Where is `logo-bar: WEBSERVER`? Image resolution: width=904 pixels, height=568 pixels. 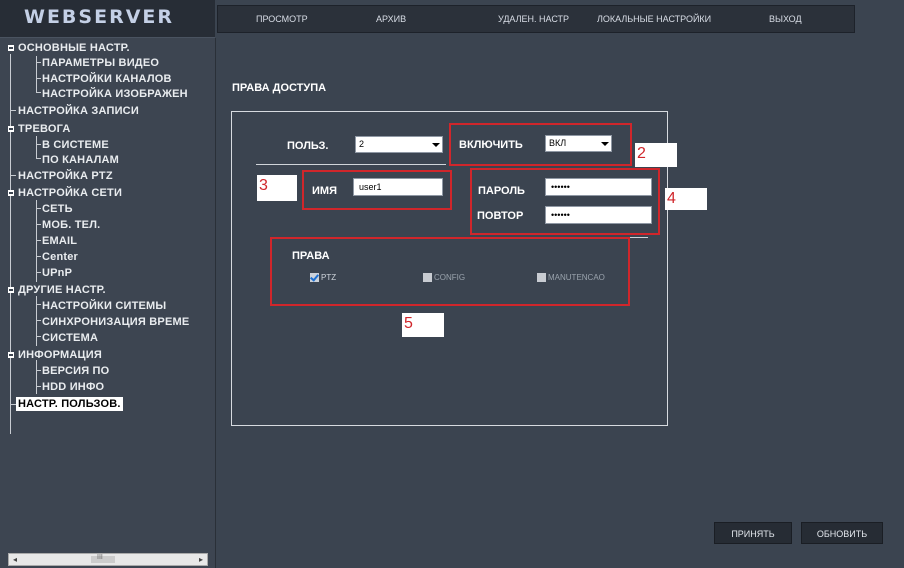
logo-bar: WEBSERVER is located at coordinates (107, 19).